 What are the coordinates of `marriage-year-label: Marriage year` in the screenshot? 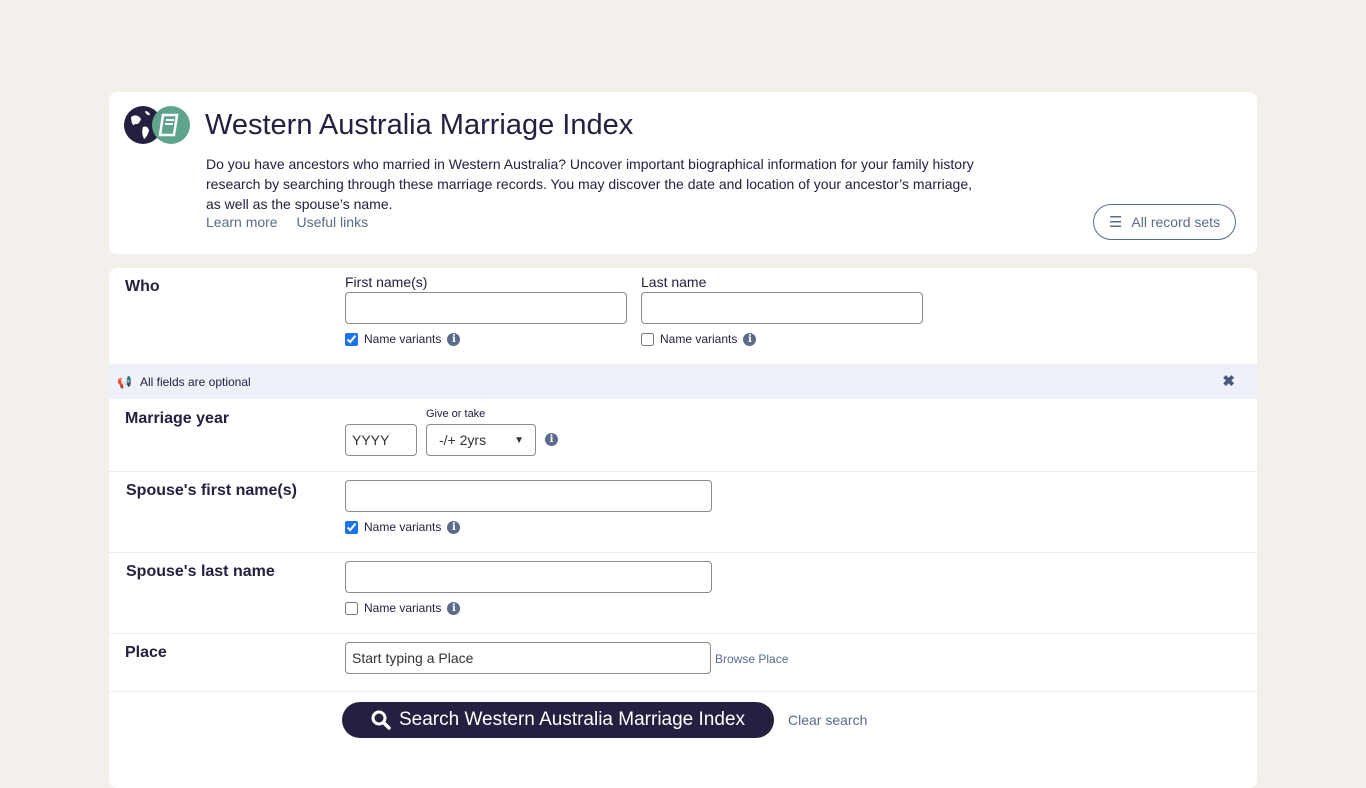 It's located at (177, 418).